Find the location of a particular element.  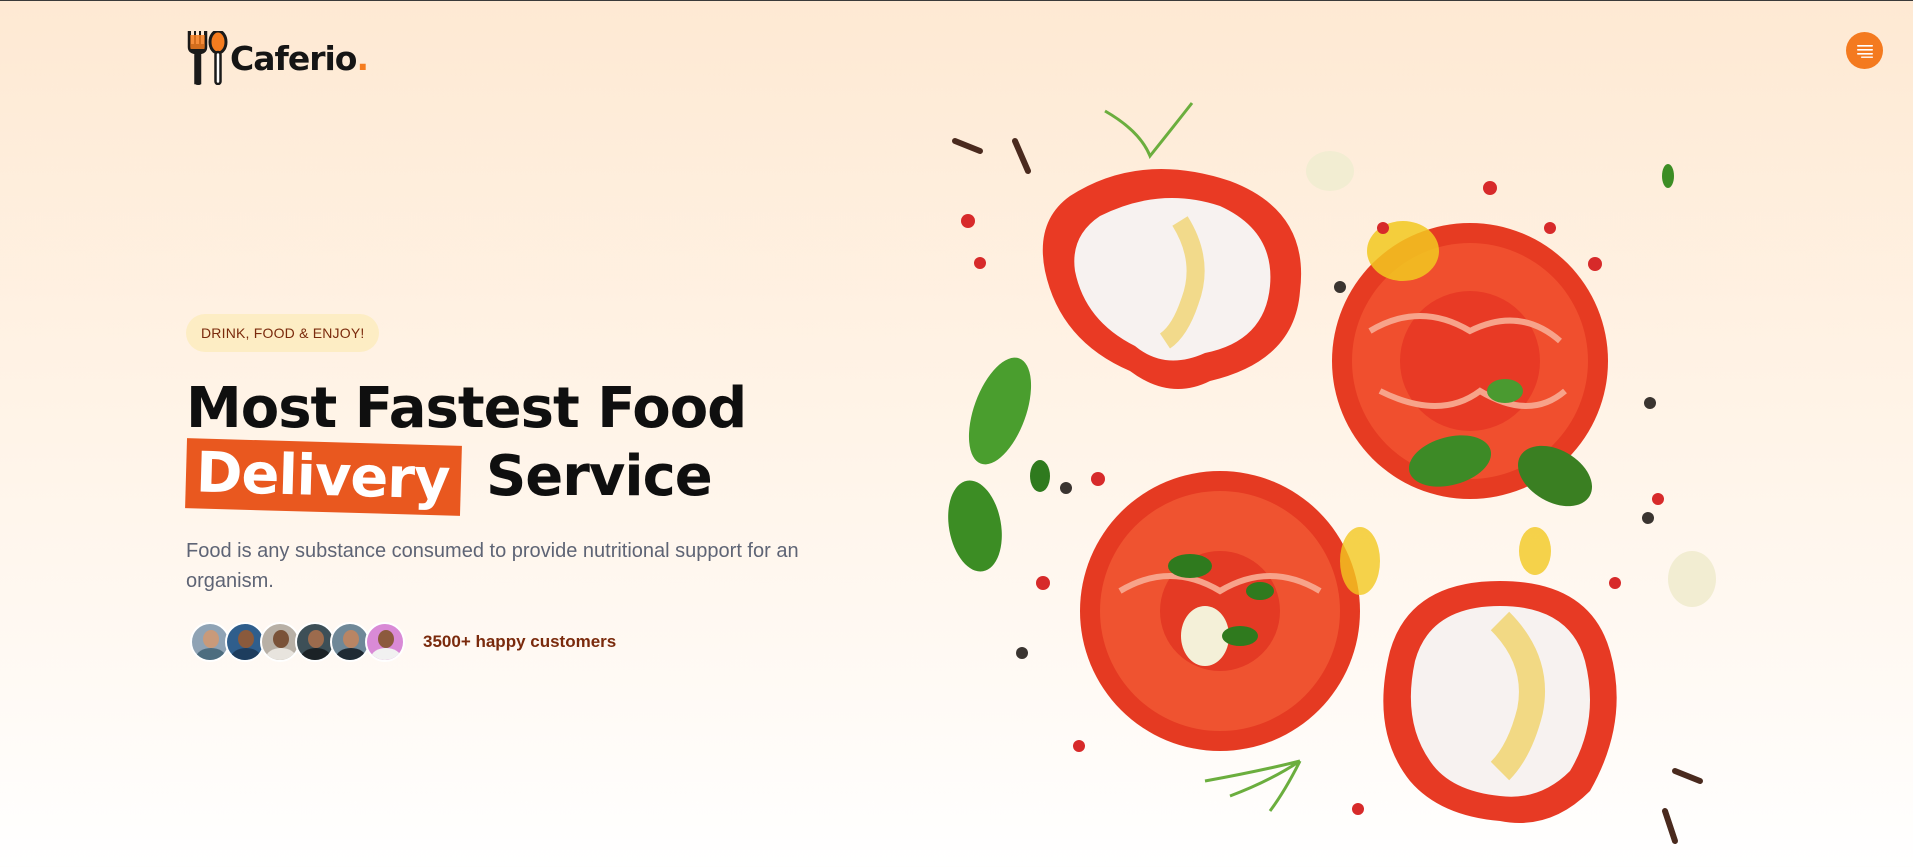

happy-customers: 3500+ happy customers is located at coordinates (546, 642).